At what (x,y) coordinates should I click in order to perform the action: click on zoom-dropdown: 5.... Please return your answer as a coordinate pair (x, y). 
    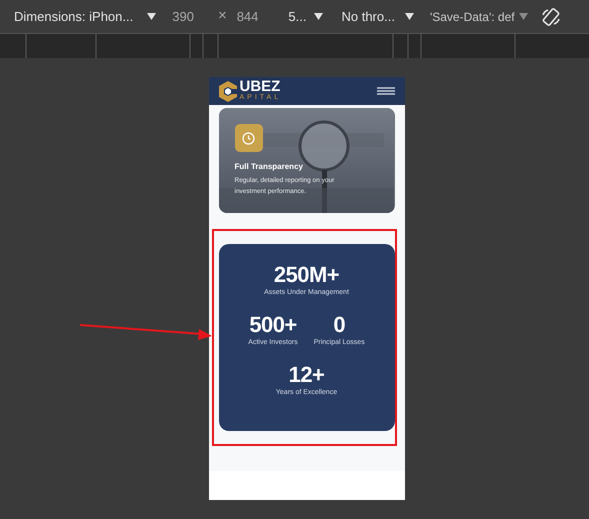
    Looking at the image, I should click on (306, 16).